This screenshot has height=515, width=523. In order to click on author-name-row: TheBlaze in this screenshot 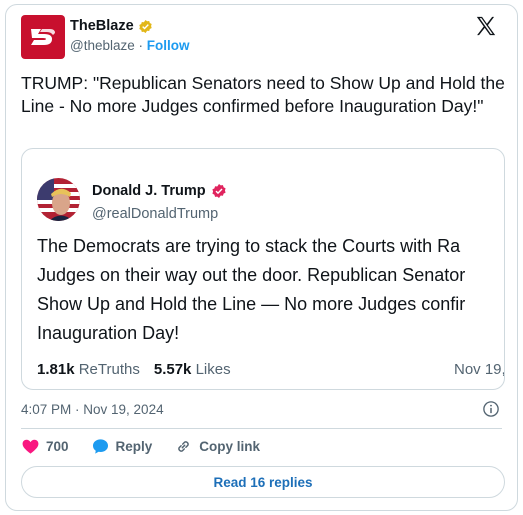, I will do `click(111, 26)`.